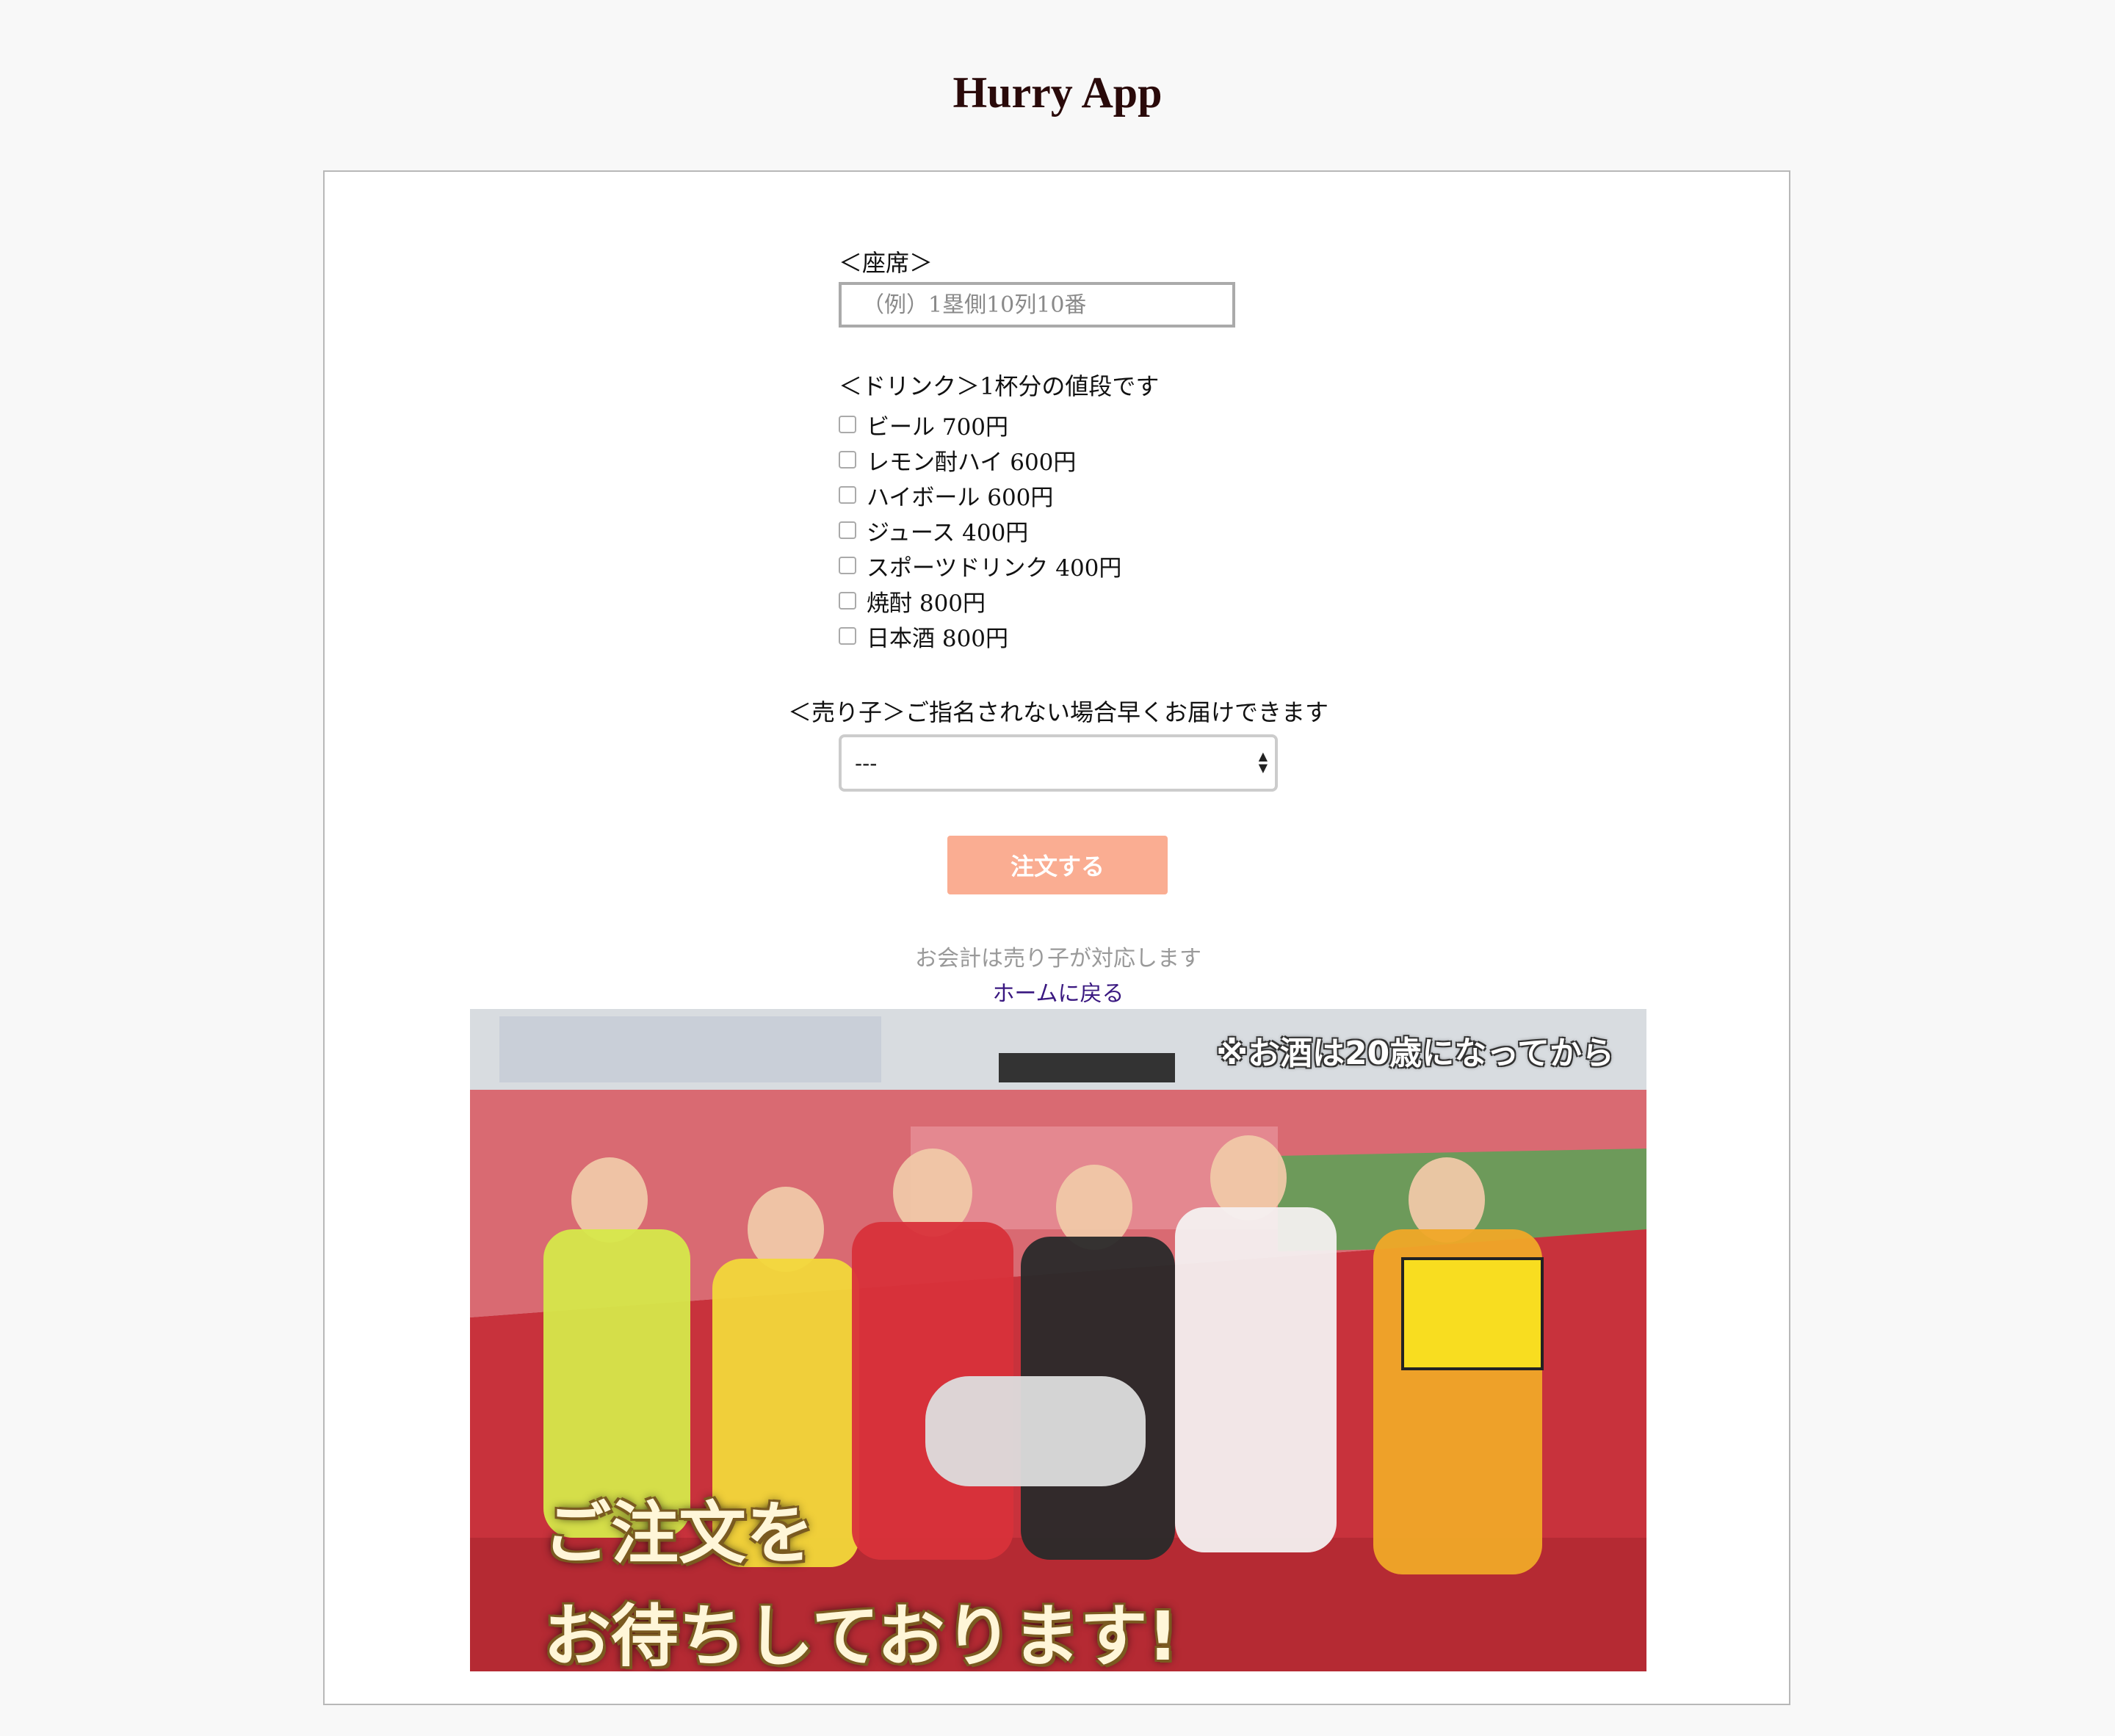 Image resolution: width=2115 pixels, height=1736 pixels. Describe the element at coordinates (948, 532) in the screenshot. I see `drink-label-text: ジュース 400円` at that location.